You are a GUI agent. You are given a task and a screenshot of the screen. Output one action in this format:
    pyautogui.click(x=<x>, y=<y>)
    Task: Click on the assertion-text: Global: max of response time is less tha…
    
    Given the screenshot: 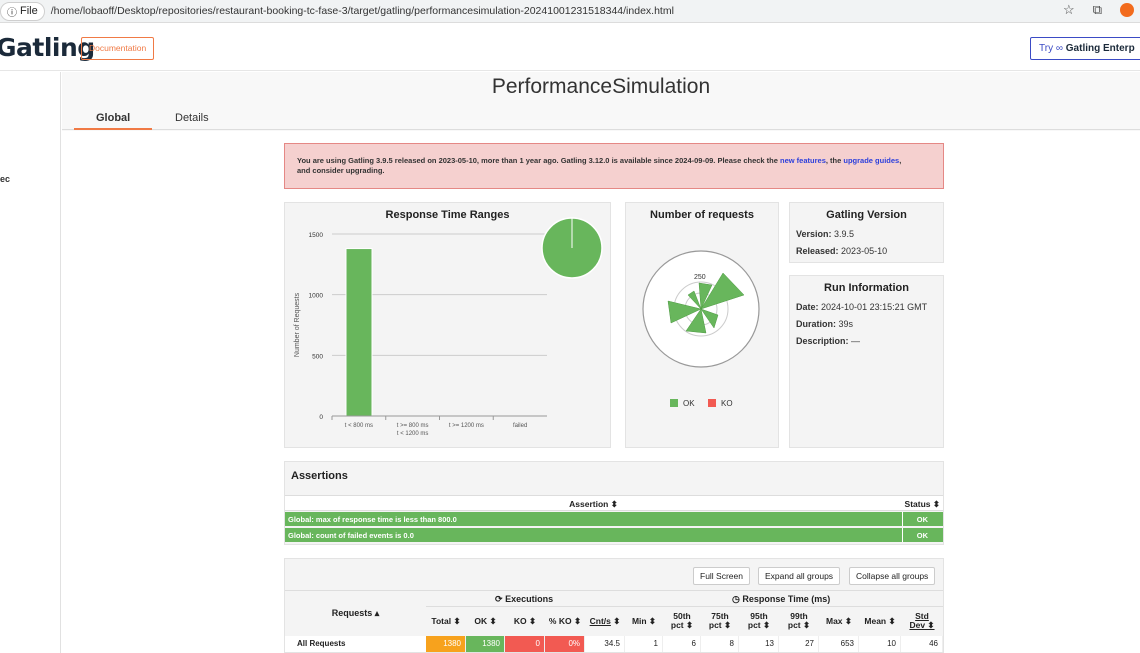 What is the action you would take?
    pyautogui.click(x=372, y=519)
    